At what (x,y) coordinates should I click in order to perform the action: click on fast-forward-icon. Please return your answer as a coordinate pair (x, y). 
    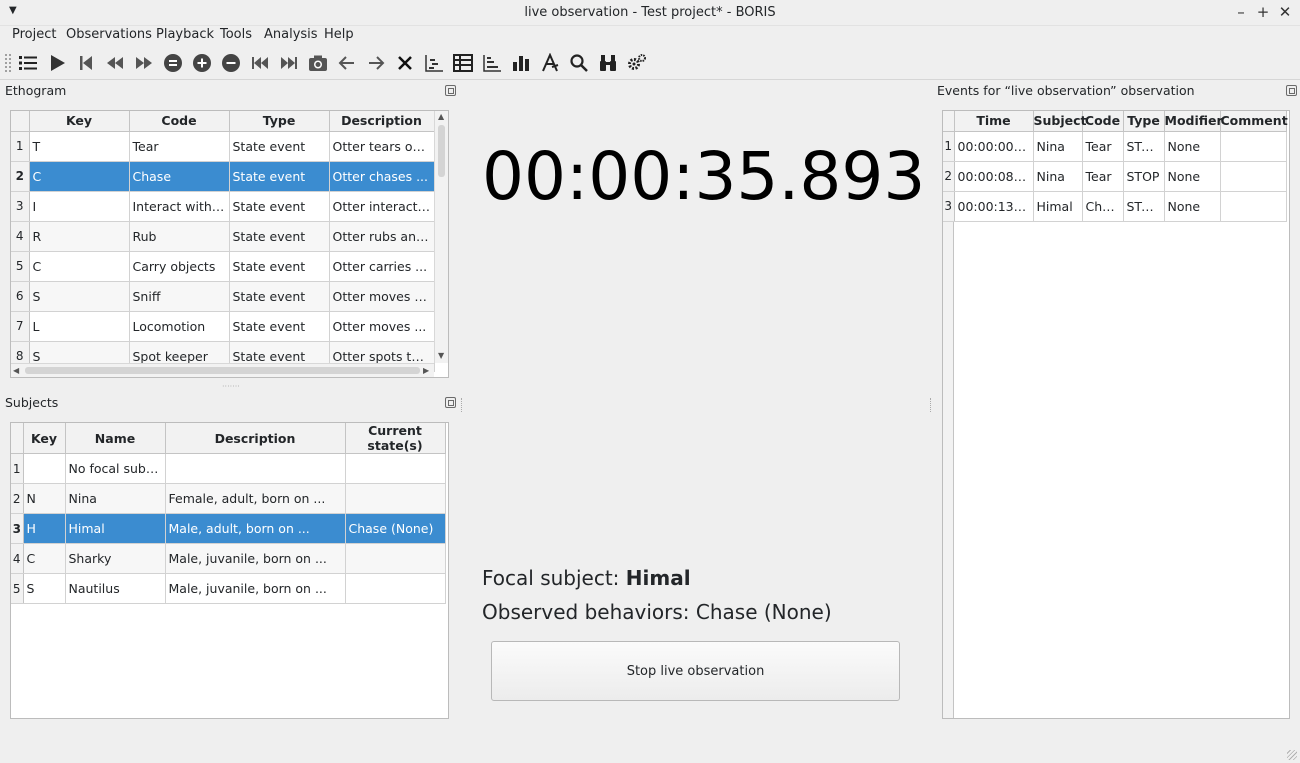
    Looking at the image, I should click on (144, 63).